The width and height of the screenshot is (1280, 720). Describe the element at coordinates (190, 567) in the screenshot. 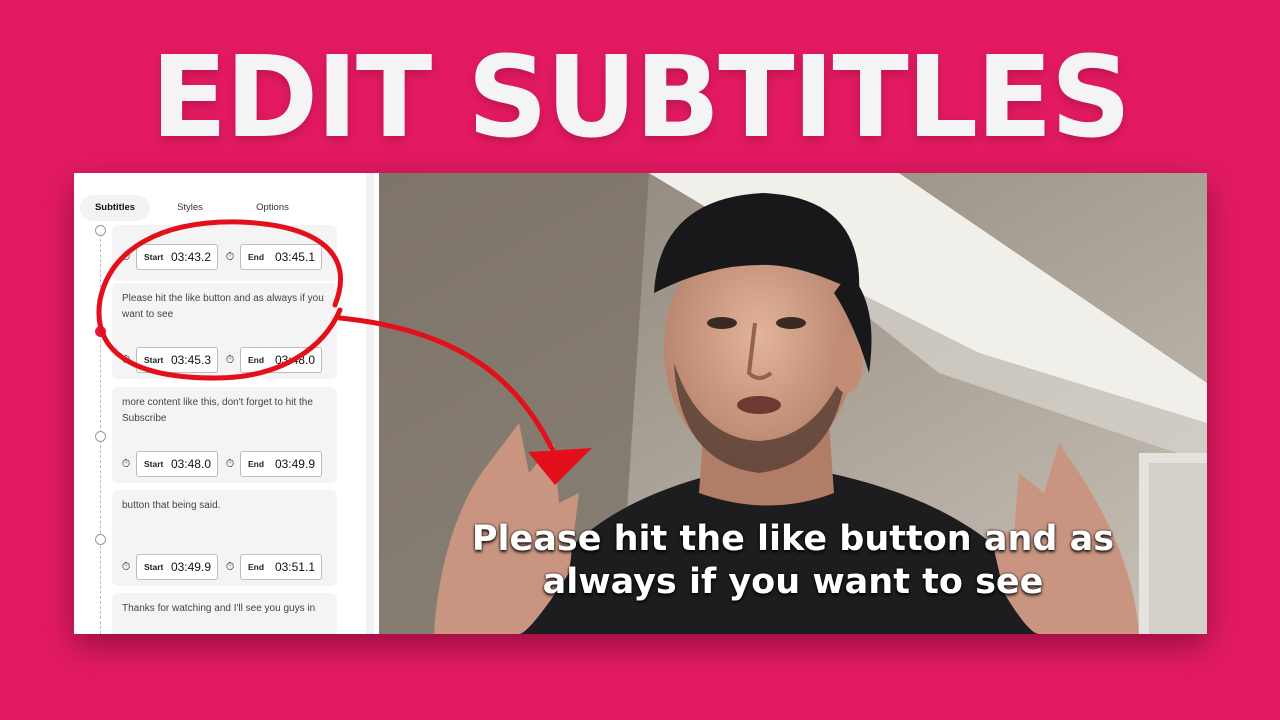

I see `start-time-value: 03:49.9` at that location.